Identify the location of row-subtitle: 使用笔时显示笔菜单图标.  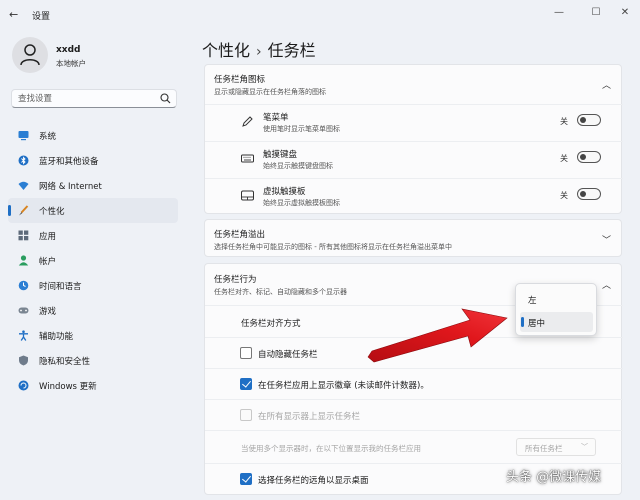
(301, 129).